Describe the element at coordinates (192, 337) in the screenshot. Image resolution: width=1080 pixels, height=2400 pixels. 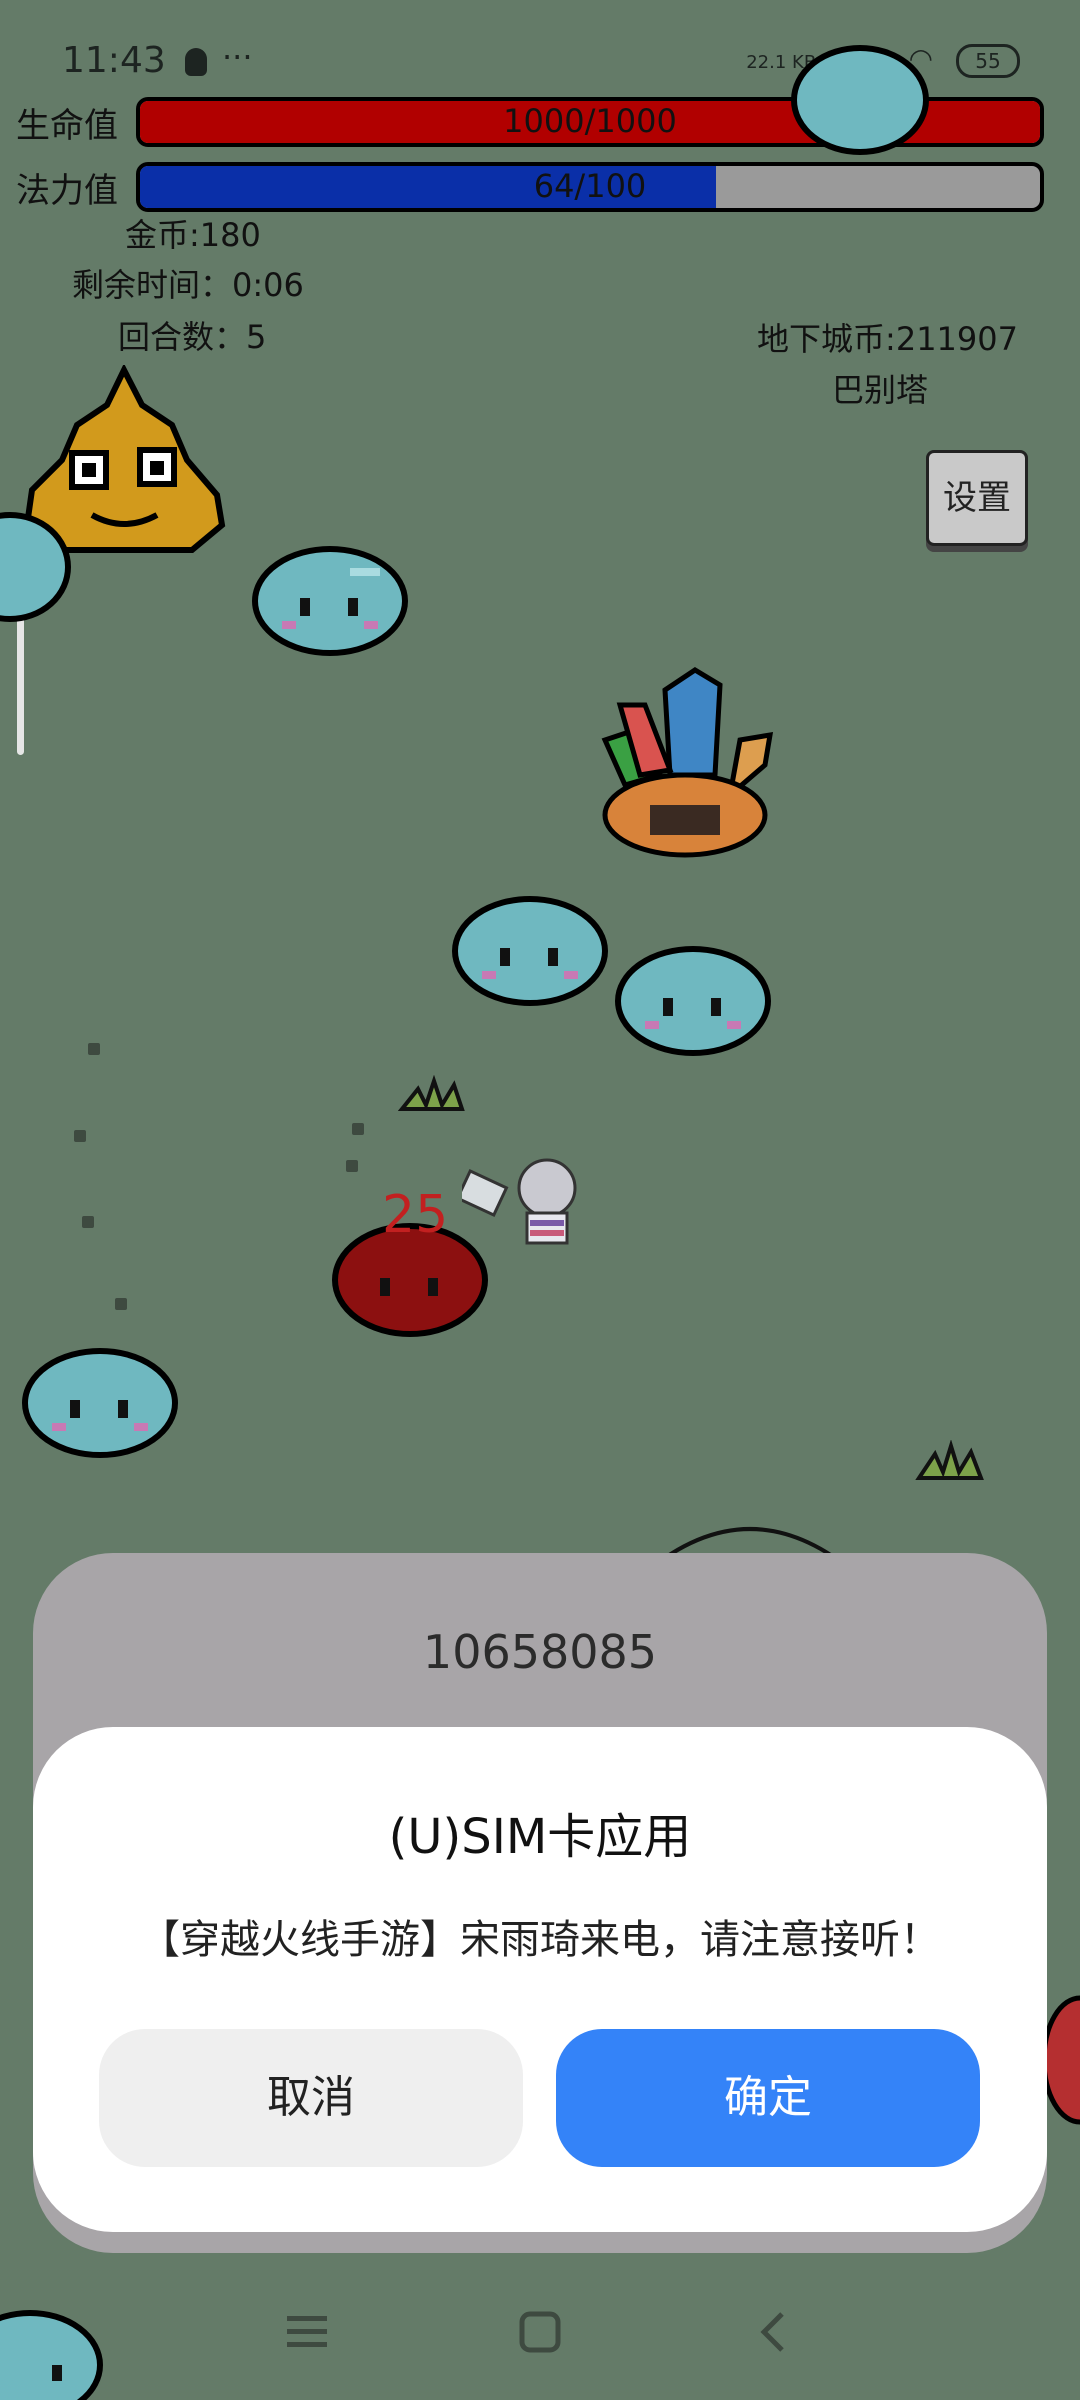
I see `round-counter: 回合数：5` at that location.